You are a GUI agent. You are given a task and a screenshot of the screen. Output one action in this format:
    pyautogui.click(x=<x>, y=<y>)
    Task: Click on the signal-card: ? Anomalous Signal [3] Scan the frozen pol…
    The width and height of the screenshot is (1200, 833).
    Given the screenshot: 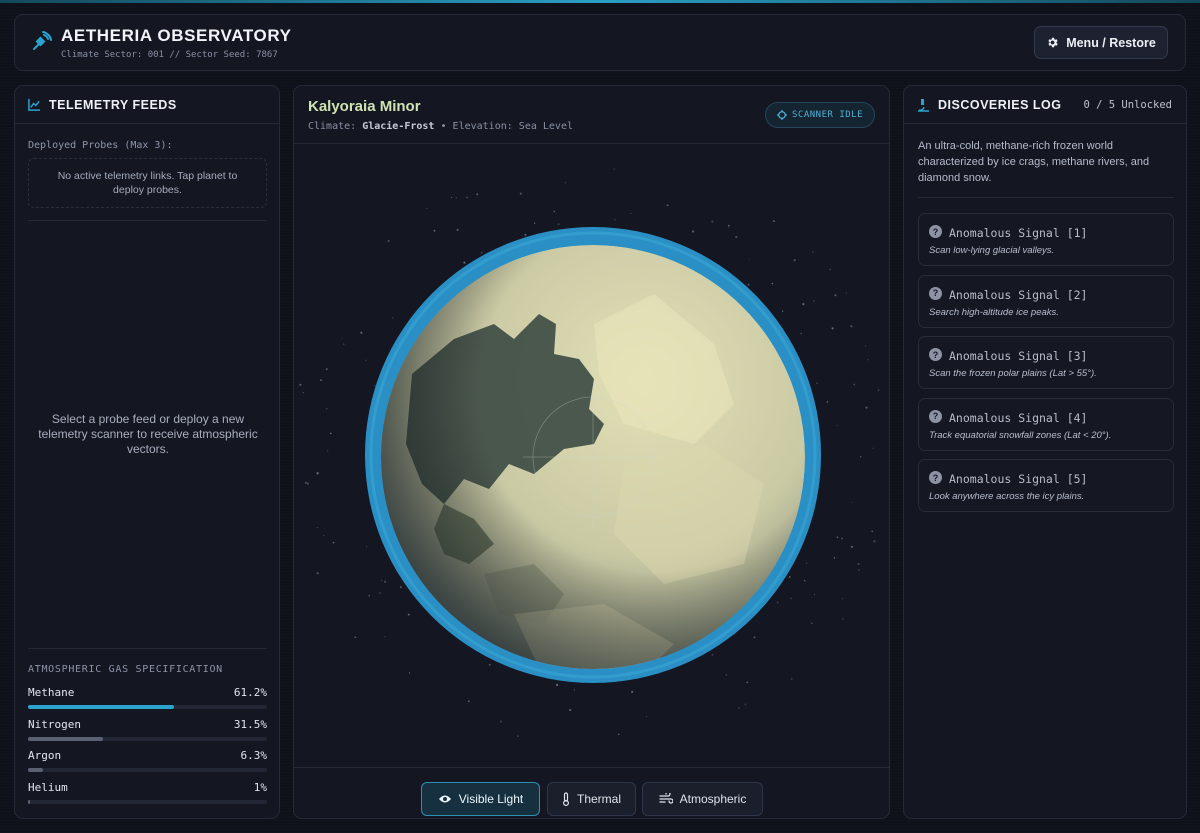 What is the action you would take?
    pyautogui.click(x=1046, y=363)
    